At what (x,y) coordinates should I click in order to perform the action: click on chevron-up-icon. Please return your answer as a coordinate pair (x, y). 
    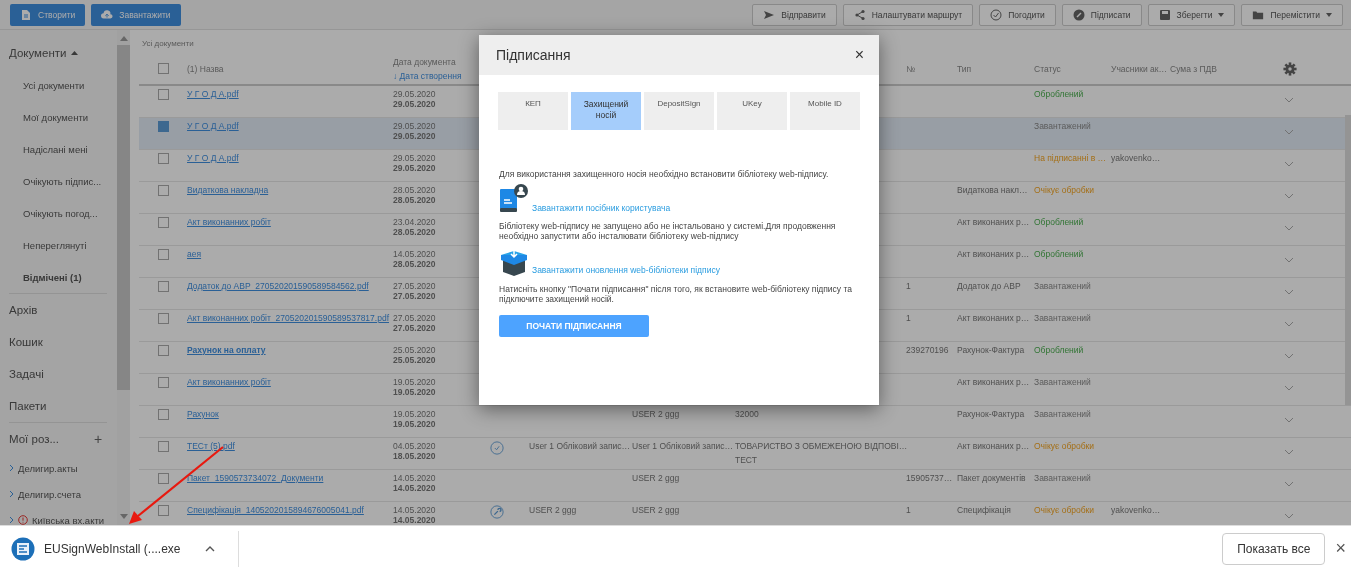
    Looking at the image, I should click on (209, 548).